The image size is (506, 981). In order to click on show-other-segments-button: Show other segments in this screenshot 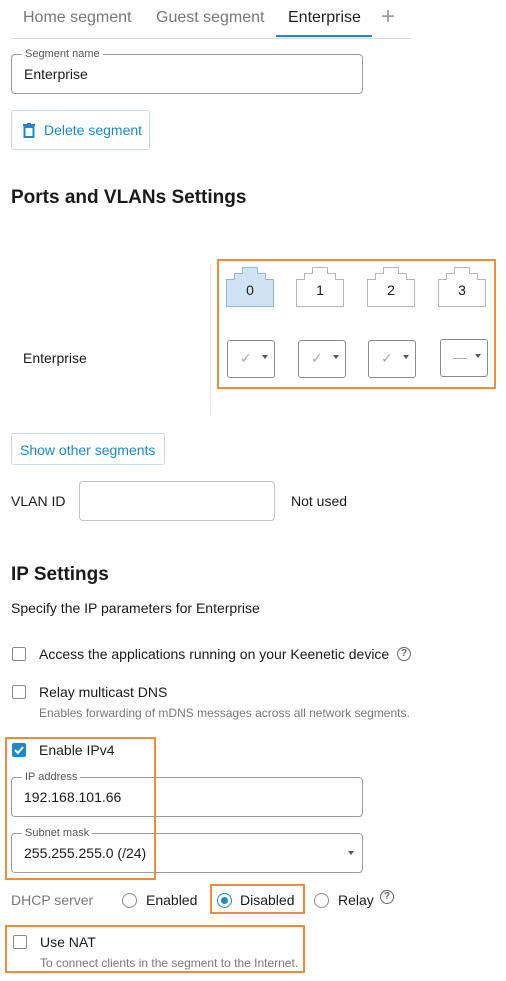, I will do `click(88, 449)`.